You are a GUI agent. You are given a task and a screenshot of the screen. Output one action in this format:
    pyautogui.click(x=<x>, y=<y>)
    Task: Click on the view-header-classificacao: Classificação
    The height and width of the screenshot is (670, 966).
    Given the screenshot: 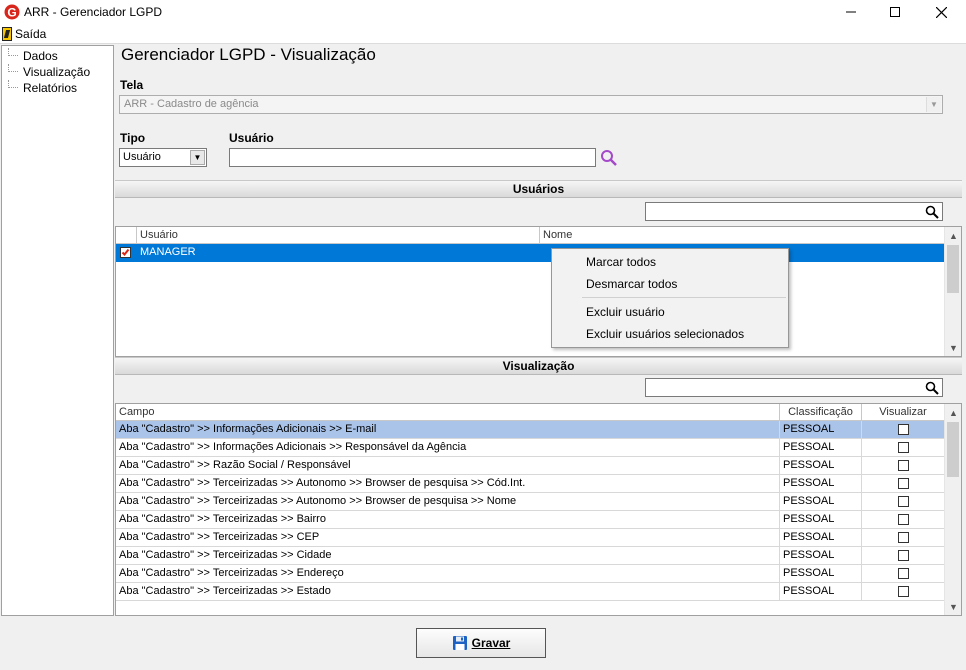 What is the action you would take?
    pyautogui.click(x=821, y=412)
    